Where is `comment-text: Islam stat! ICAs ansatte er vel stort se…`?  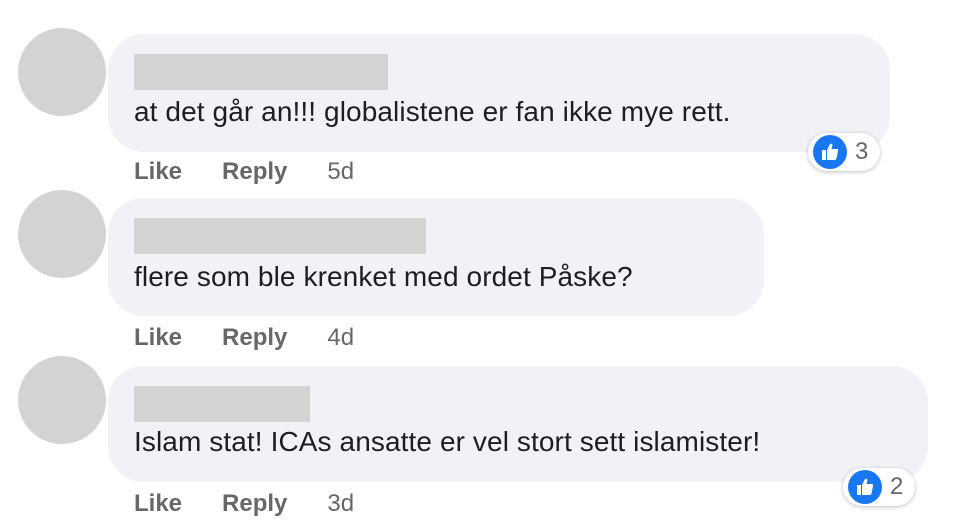
comment-text: Islam stat! ICAs ansatte er vel stort se… is located at coordinates (447, 441).